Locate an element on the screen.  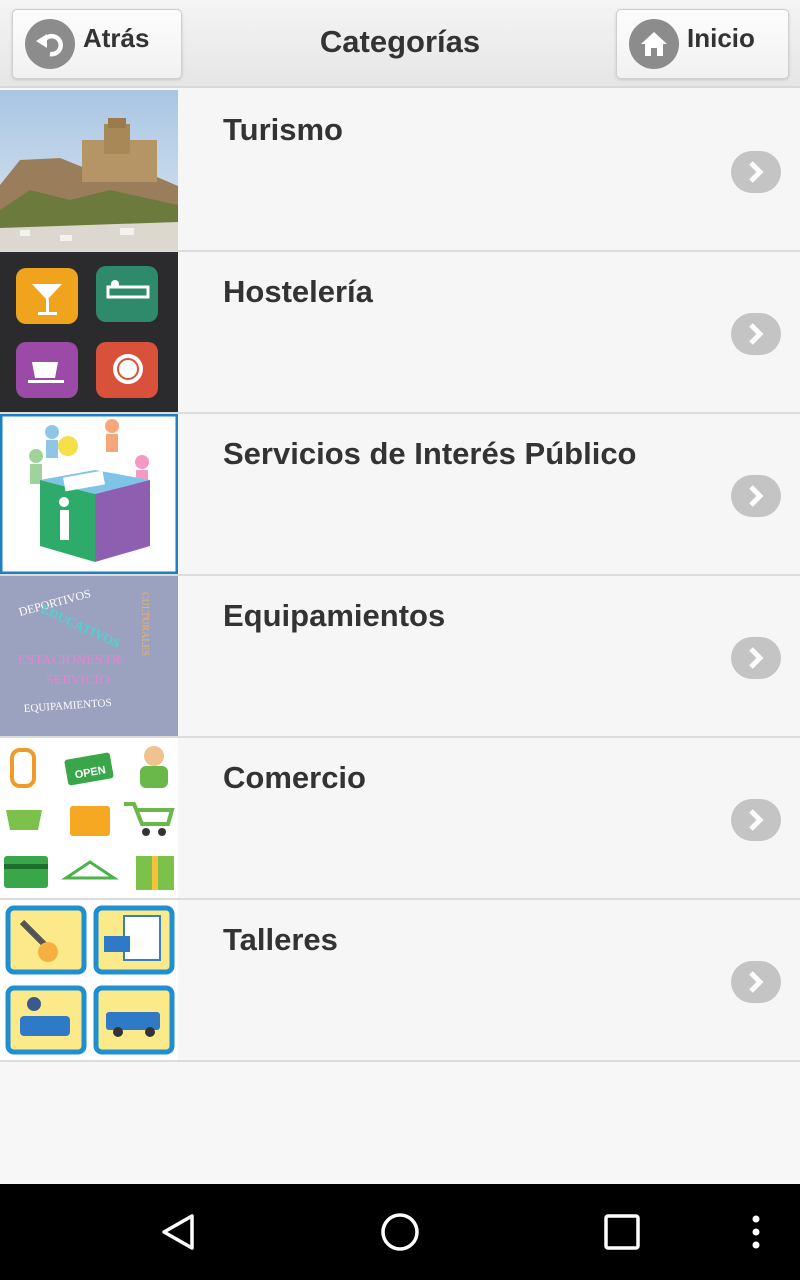
back-triangle-icon is located at coordinates (178, 1232).